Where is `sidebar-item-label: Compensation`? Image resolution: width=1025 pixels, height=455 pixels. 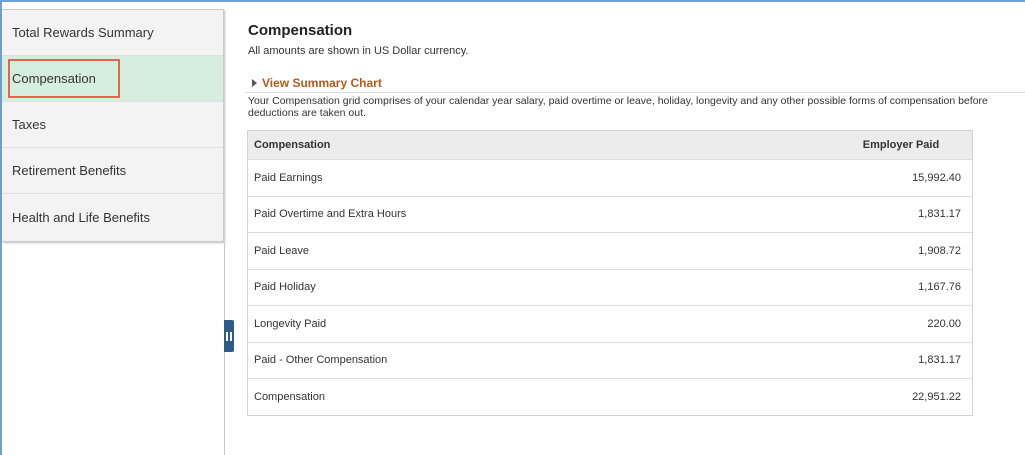 sidebar-item-label: Compensation is located at coordinates (64, 78).